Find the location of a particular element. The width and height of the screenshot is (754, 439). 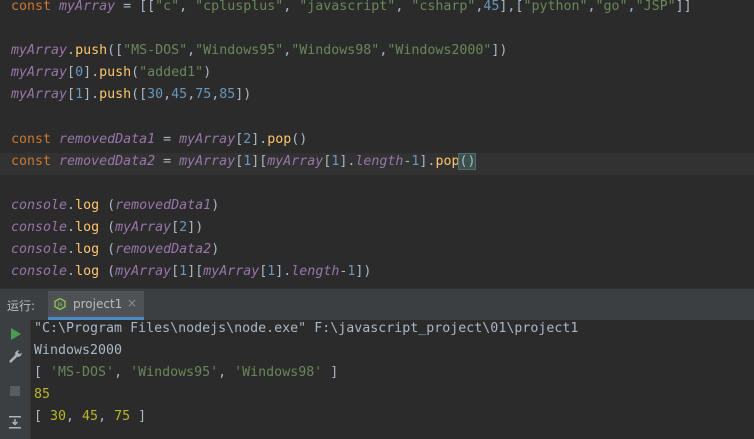

console-token: 30 is located at coordinates (58, 416).